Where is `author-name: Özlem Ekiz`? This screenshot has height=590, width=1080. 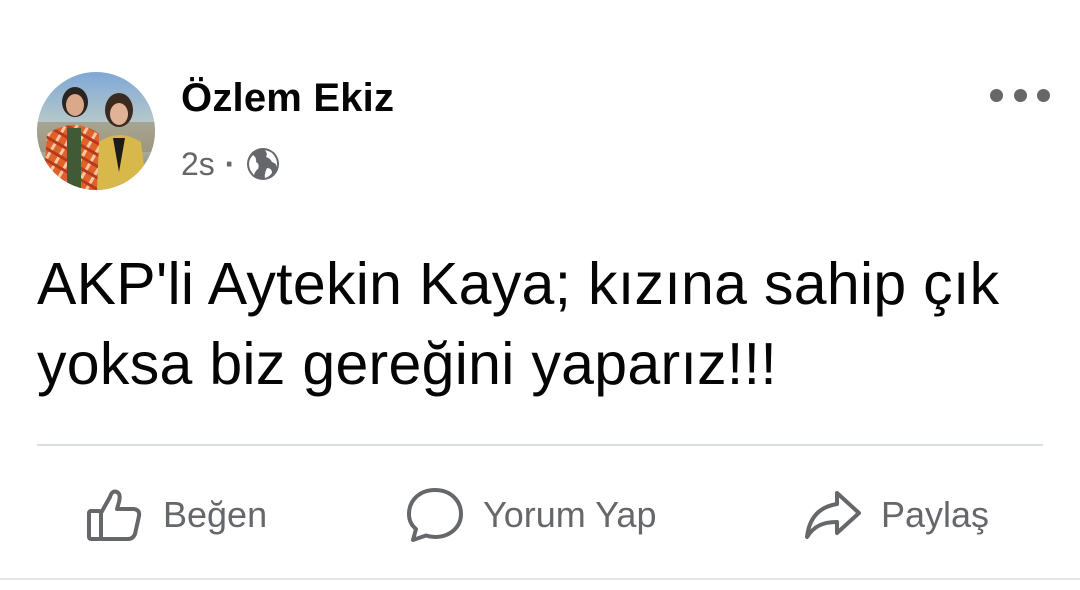
author-name: Özlem Ekiz is located at coordinates (287, 98).